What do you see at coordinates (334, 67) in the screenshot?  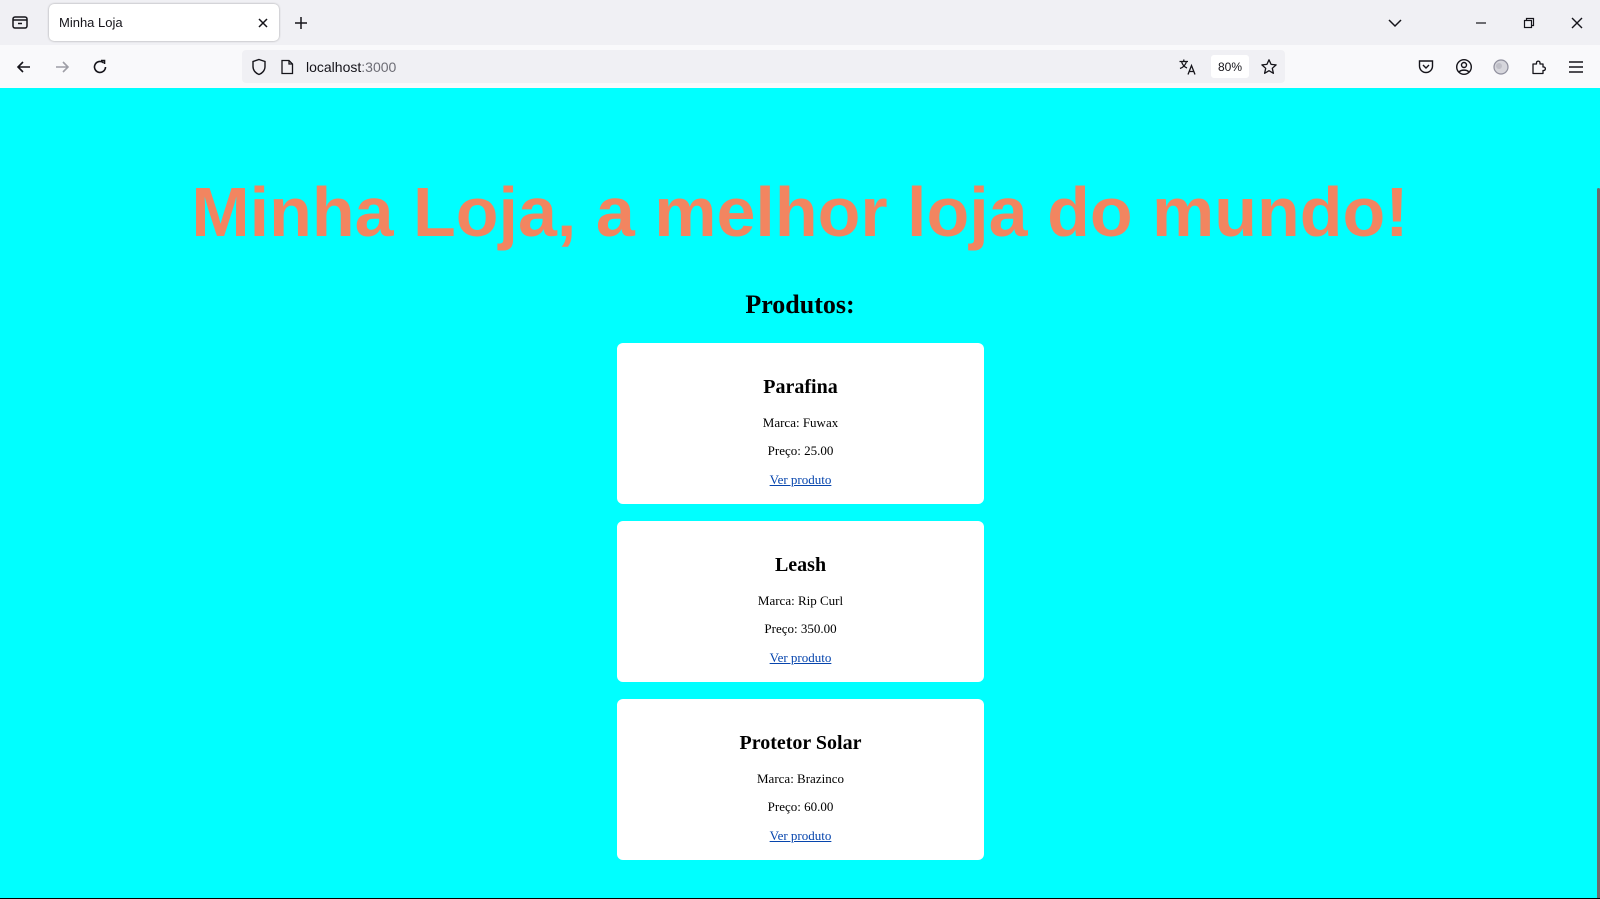 I see `url-host: localhost` at bounding box center [334, 67].